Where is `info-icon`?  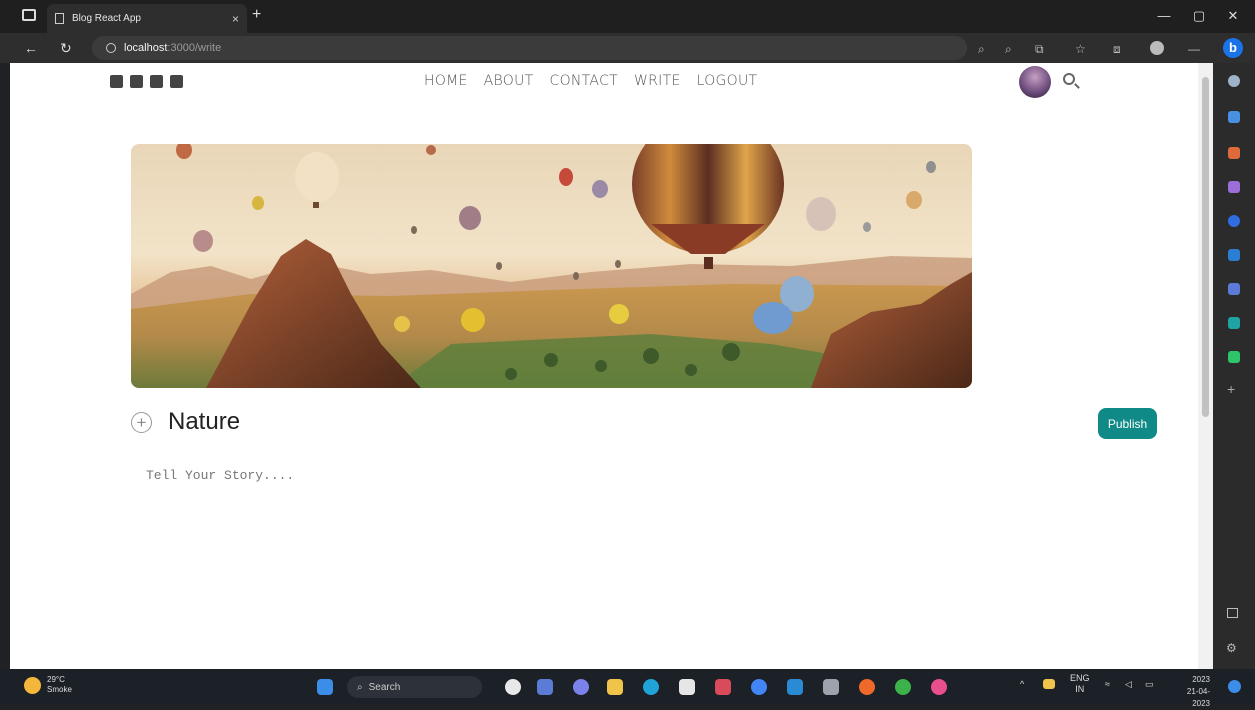 info-icon is located at coordinates (111, 48).